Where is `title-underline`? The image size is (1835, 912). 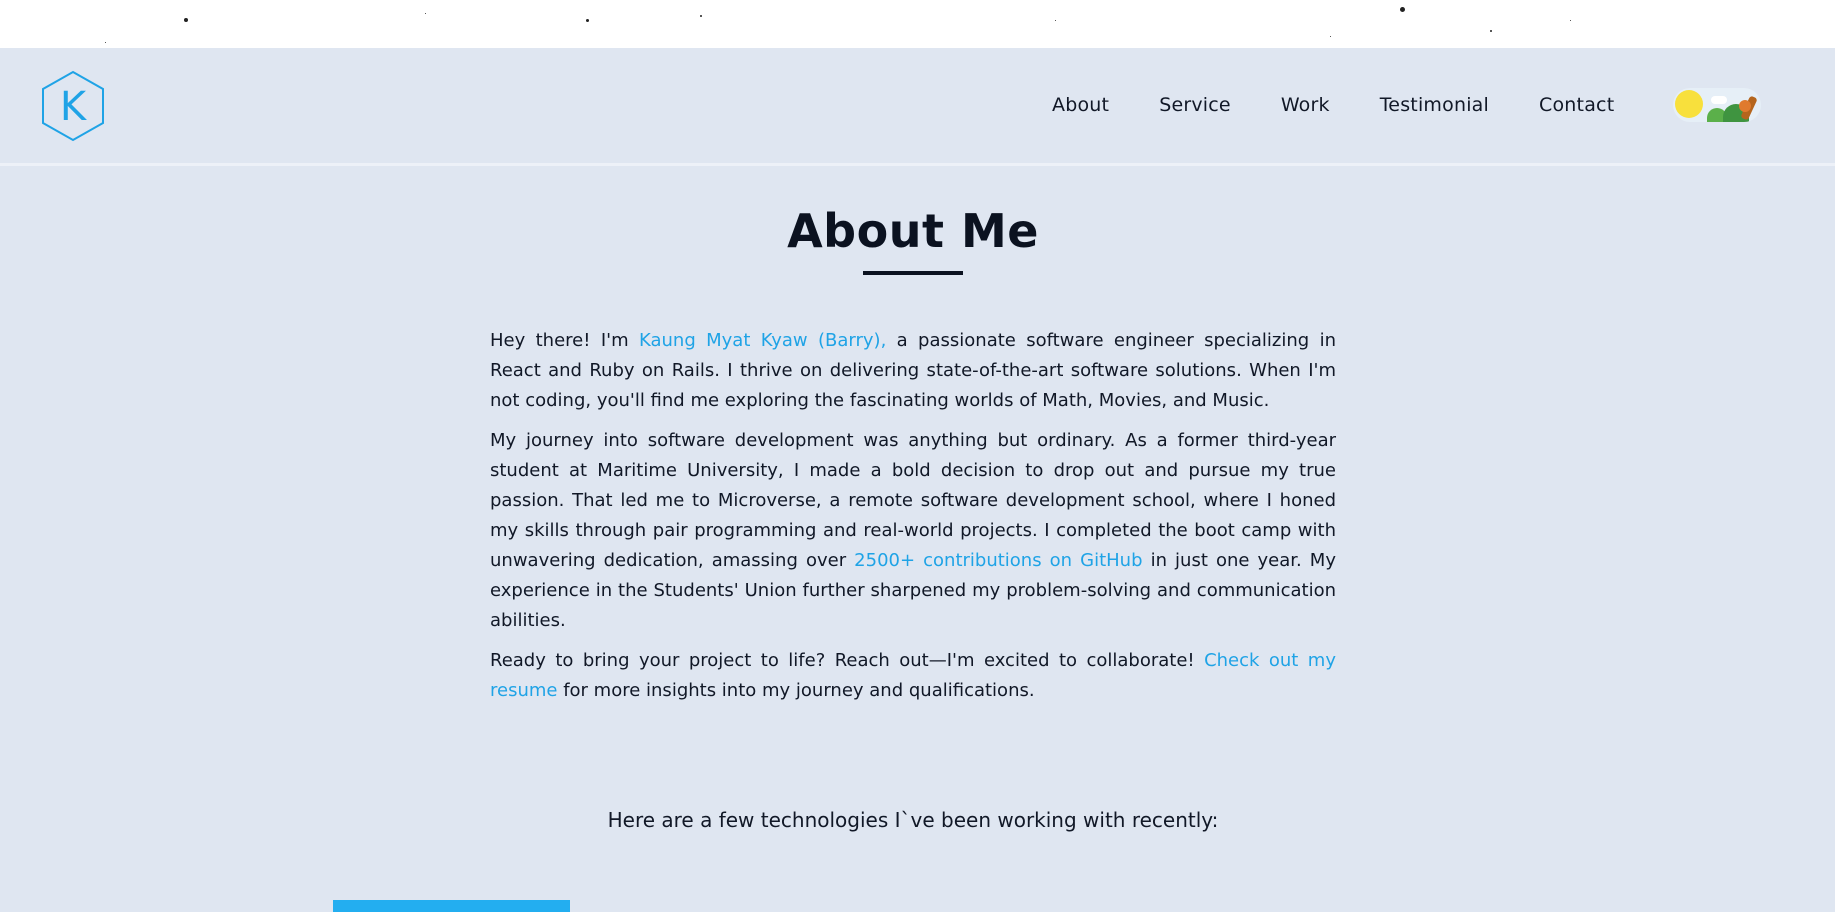
title-underline is located at coordinates (913, 273).